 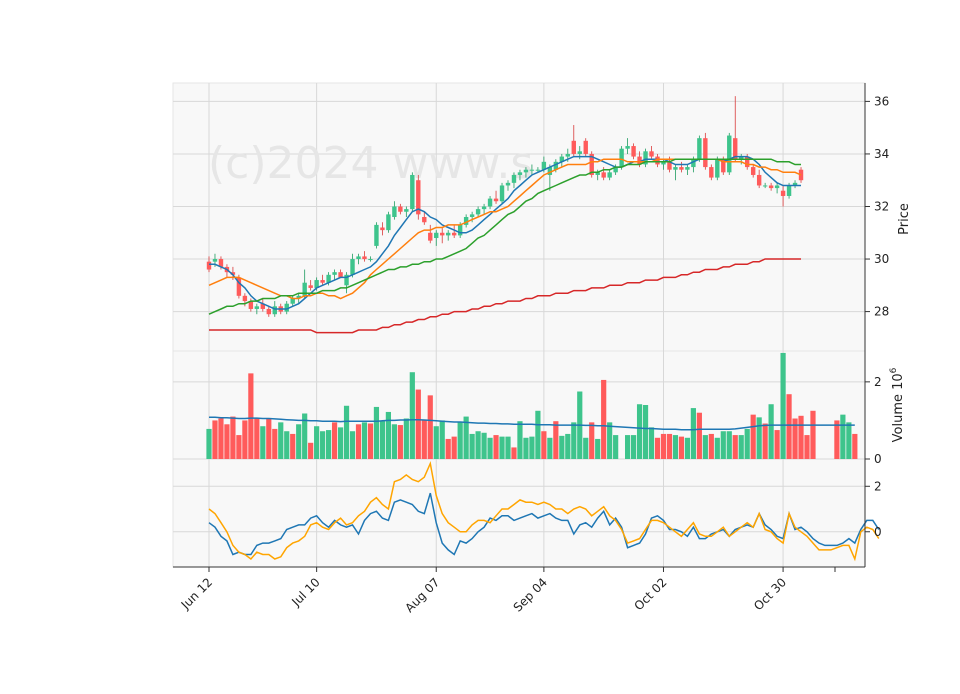 What do you see at coordinates (878, 382) in the screenshot?
I see `volume-y-tick-label: 2` at bounding box center [878, 382].